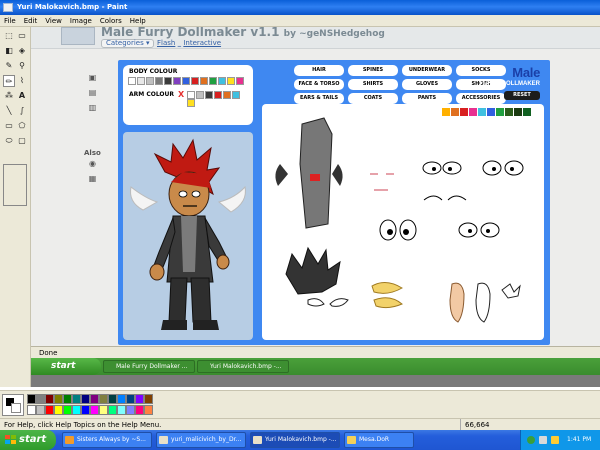 Image resolution: width=600 pixels, height=450 pixels. What do you see at coordinates (22, 51) in the screenshot?
I see `fill-bucket-icon: ◈` at bounding box center [22, 51].